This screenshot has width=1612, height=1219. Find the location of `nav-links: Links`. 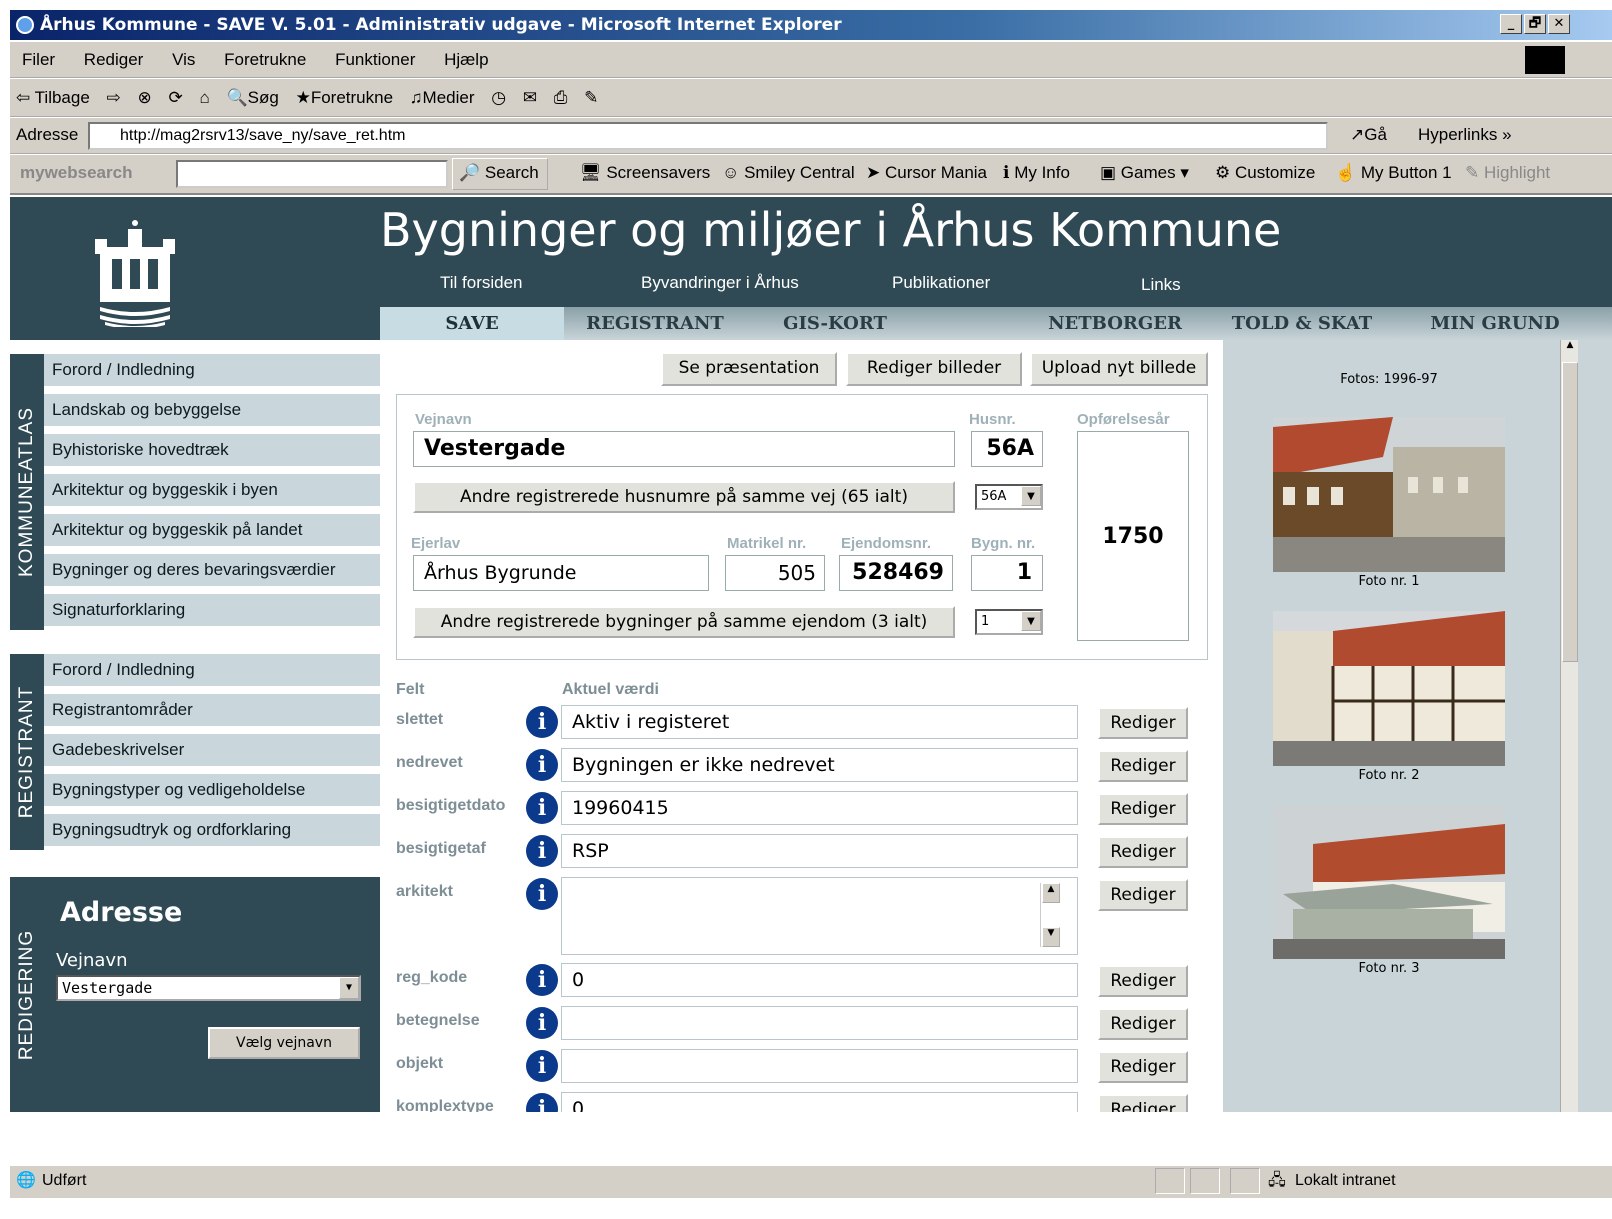

nav-links: Links is located at coordinates (1161, 285).